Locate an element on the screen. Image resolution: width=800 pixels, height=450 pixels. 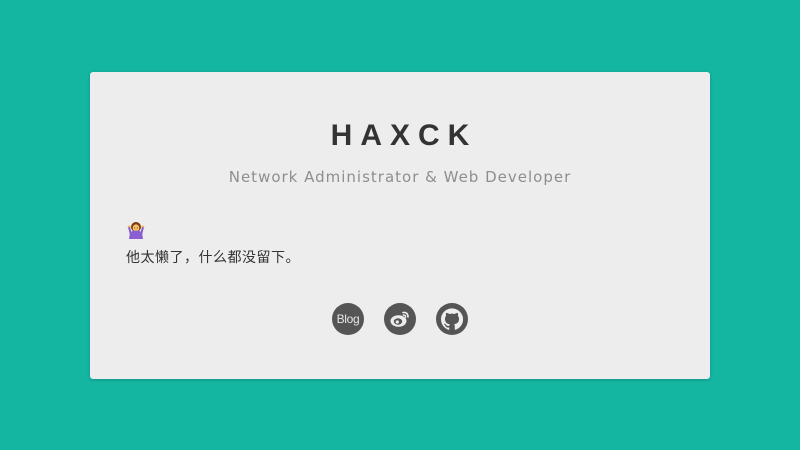
profile-bio: 他太懒了，什么都没留下。 is located at coordinates (213, 258).